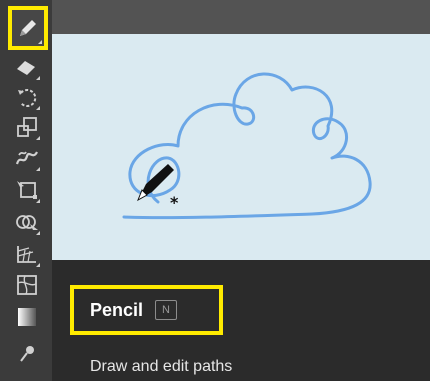  Describe the element at coordinates (27, 354) in the screenshot. I see `eyedropper-icon` at that location.